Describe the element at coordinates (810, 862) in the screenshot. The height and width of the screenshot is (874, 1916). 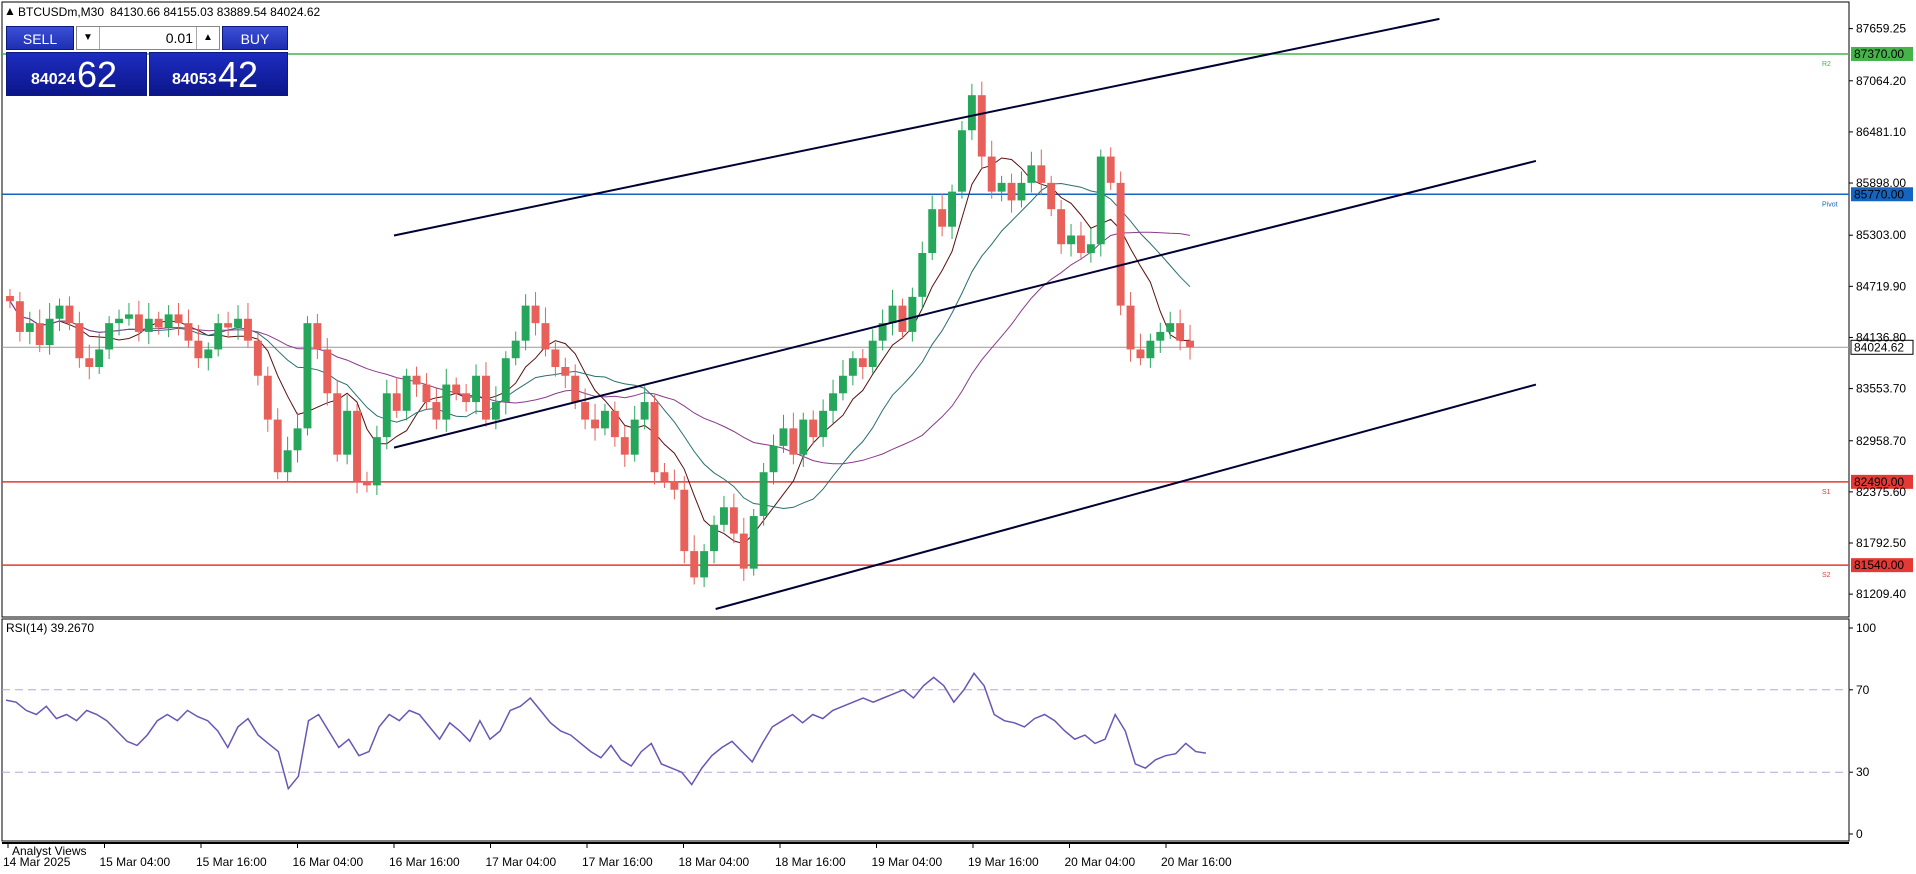
I see `time-tick-label: 18 Mar 16:00` at that location.